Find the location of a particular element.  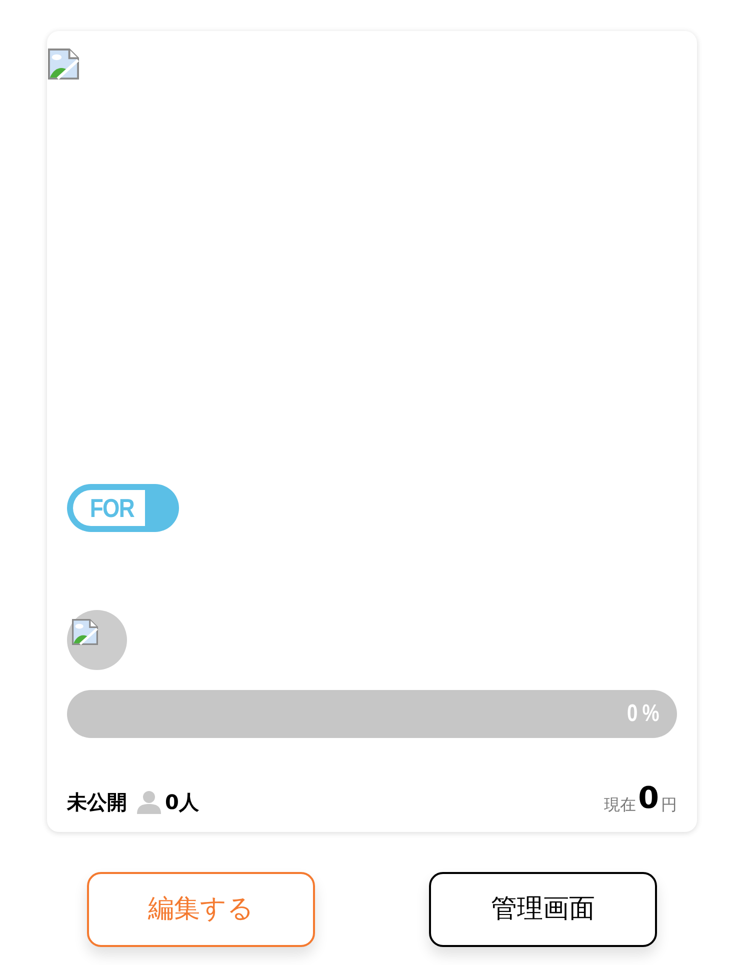

amount-value: 0 is located at coordinates (648, 799).